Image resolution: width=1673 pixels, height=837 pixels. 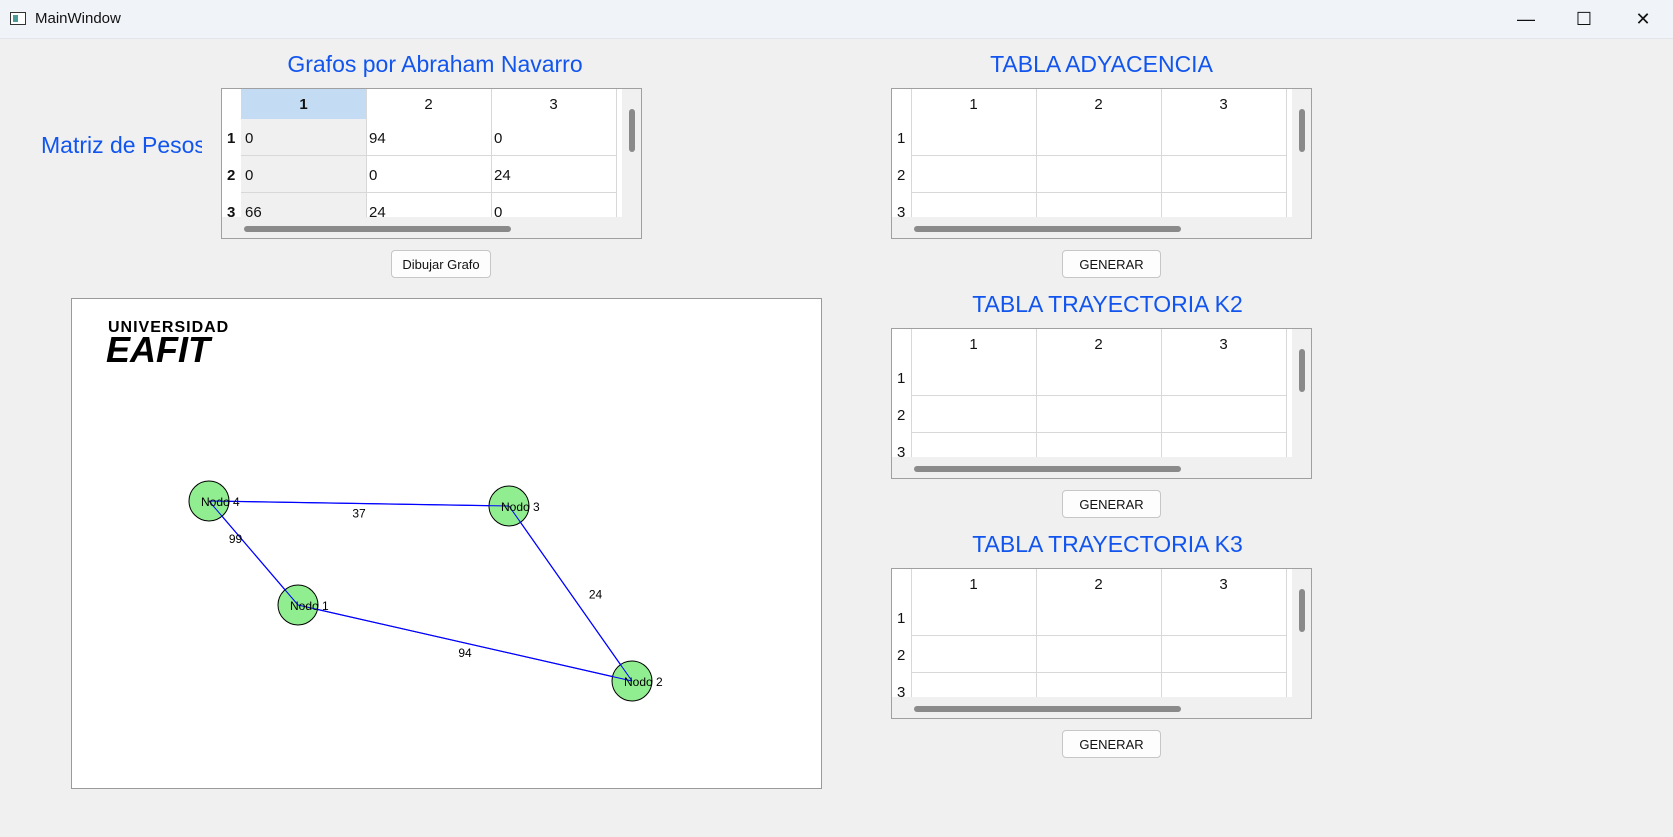 What do you see at coordinates (309, 606) in the screenshot?
I see `graph-node-label: Nodo 1` at bounding box center [309, 606].